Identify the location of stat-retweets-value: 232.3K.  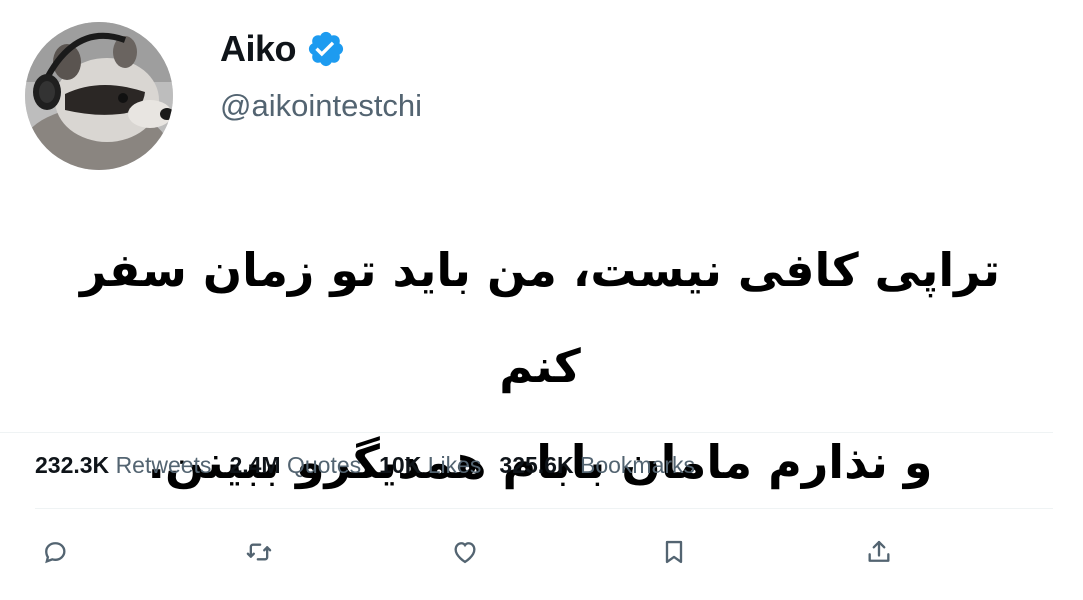
(72, 465).